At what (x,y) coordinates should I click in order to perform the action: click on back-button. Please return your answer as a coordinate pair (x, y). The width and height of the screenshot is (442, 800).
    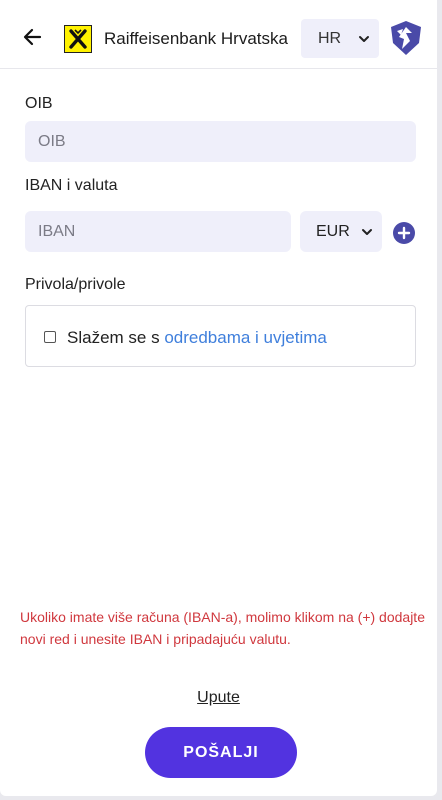
    Looking at the image, I should click on (33, 37).